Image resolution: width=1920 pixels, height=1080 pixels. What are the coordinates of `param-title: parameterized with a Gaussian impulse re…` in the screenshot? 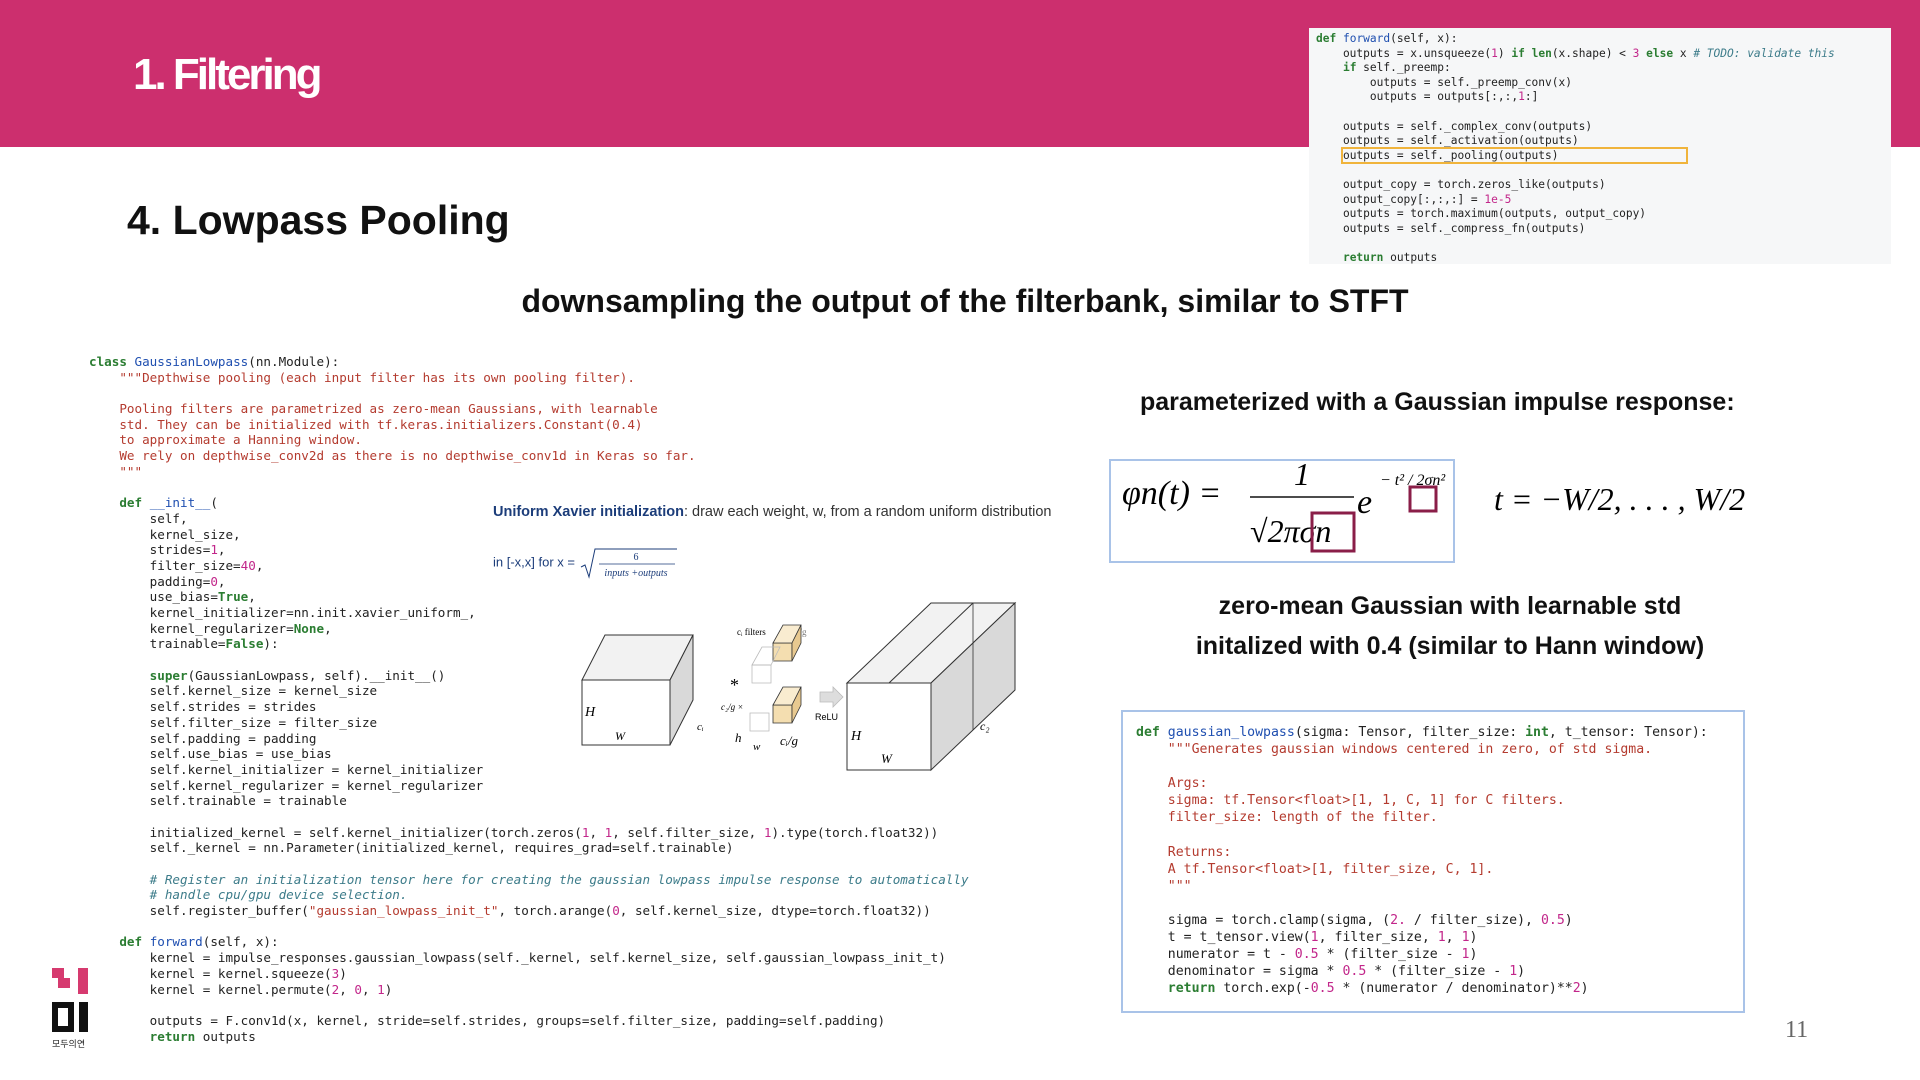 It's located at (1437, 402).